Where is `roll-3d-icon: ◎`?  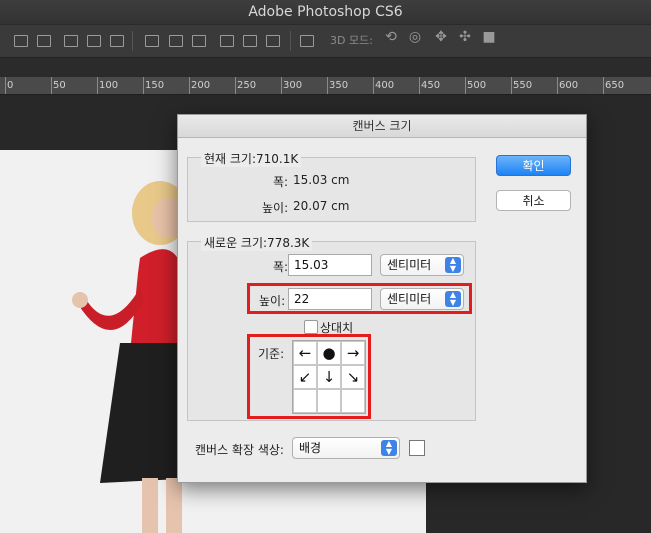 roll-3d-icon: ◎ is located at coordinates (415, 37).